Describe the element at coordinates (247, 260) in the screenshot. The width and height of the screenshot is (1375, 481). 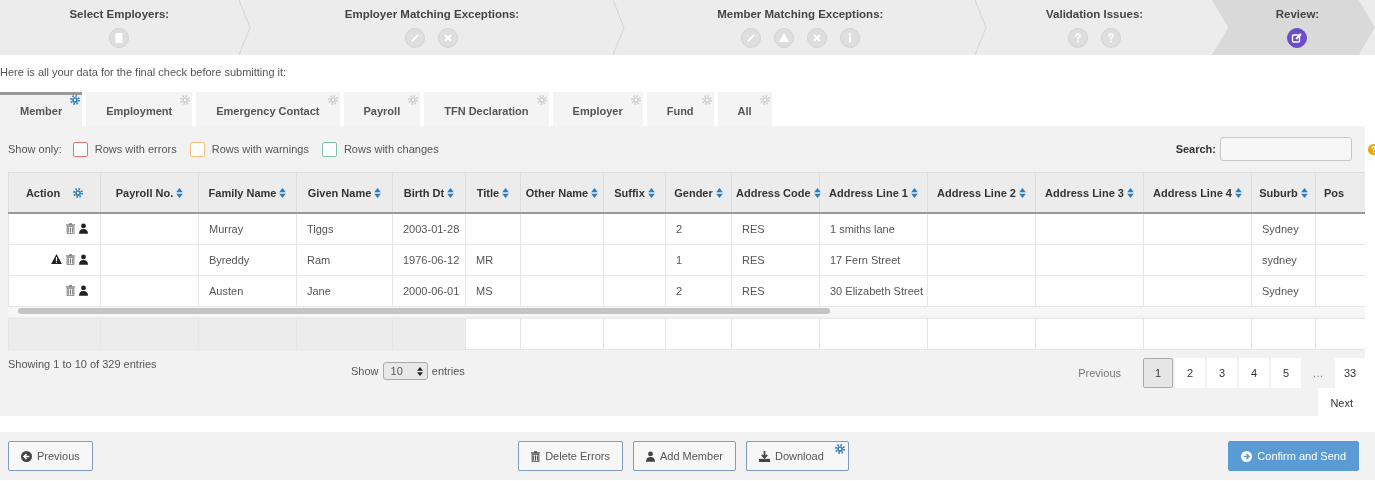
I see `table-cell: Byreddy` at that location.